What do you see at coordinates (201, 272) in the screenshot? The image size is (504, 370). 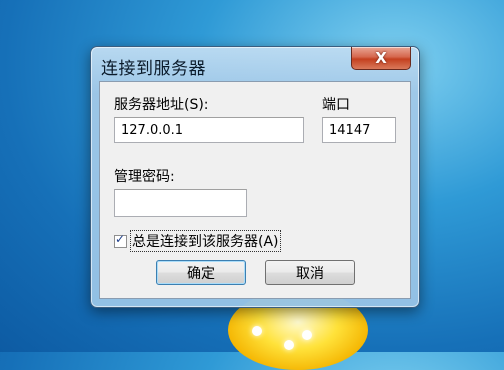 I see `ok-button: 确定` at bounding box center [201, 272].